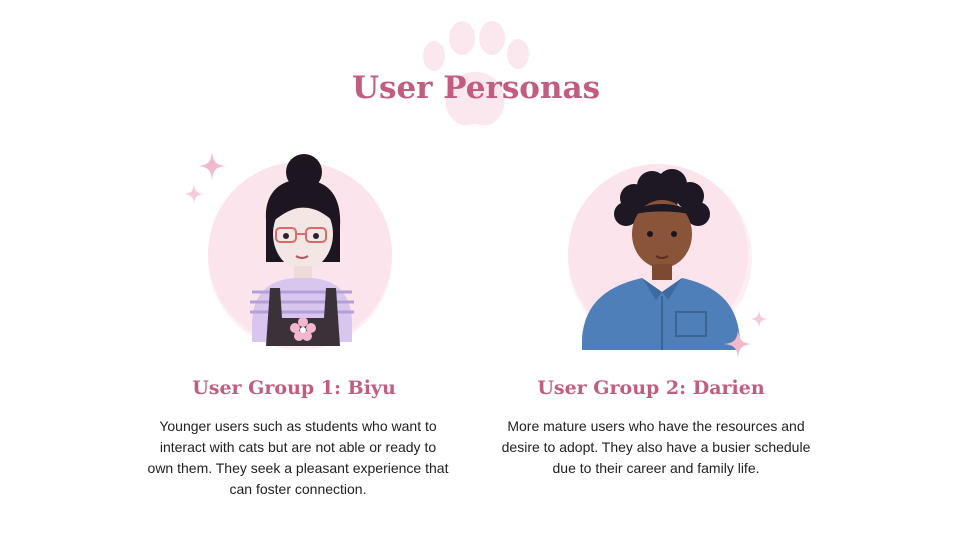  I want to click on user-group-1-title: User Group 1: Biyu, so click(294, 388).